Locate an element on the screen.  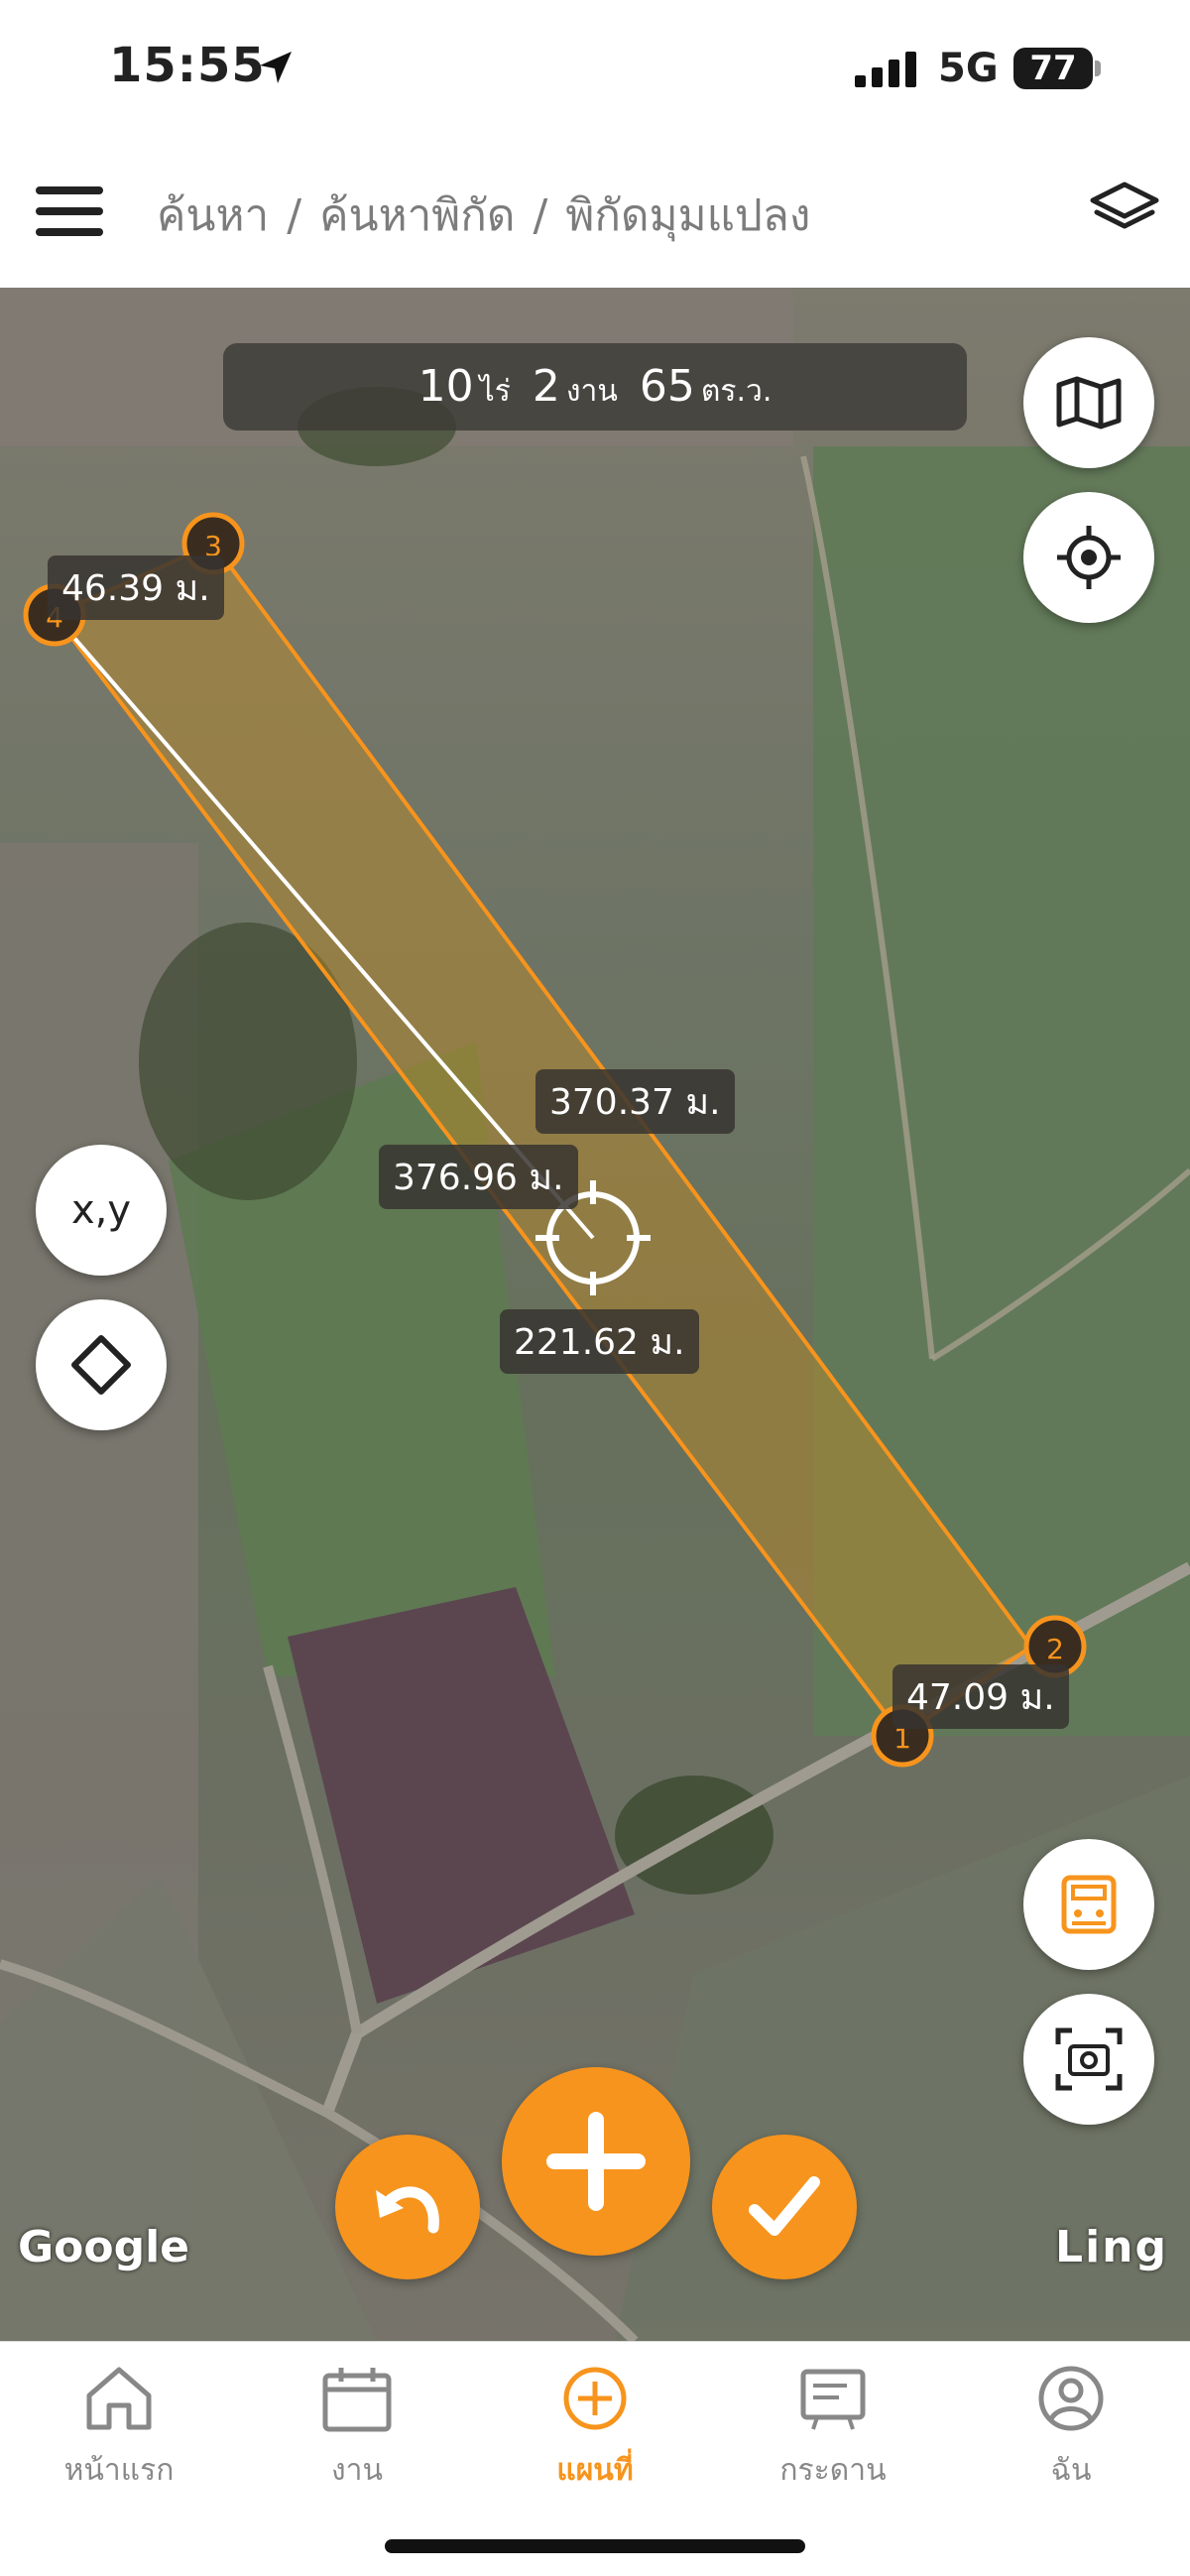
my-location-button is located at coordinates (1088, 557).